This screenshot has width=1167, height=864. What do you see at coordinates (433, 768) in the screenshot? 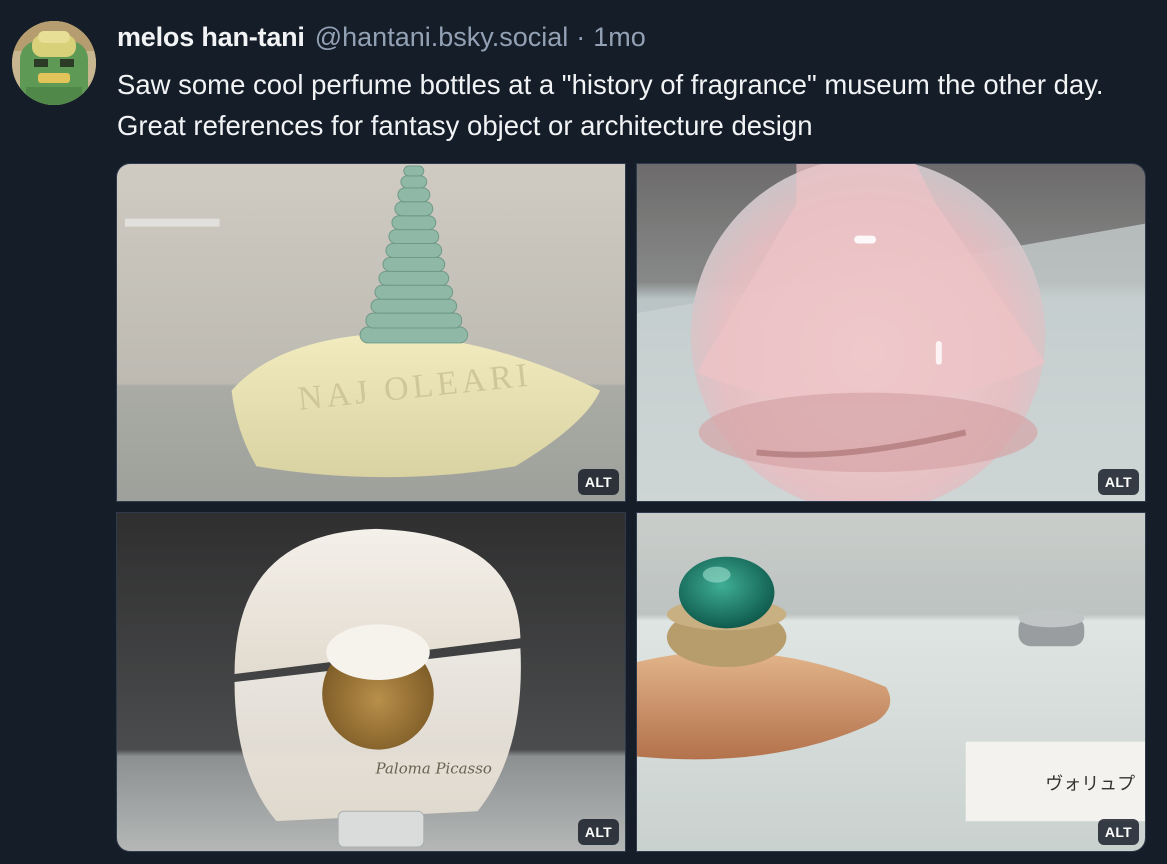
I see `bottle-signature: Paloma Picasso` at bounding box center [433, 768].